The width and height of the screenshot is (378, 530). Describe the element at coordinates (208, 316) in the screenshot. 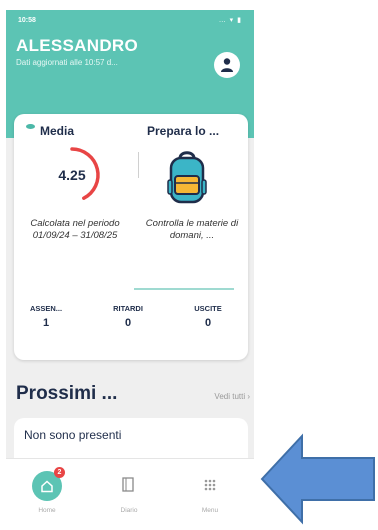

I see `stat-exits: USCITE 0` at that location.